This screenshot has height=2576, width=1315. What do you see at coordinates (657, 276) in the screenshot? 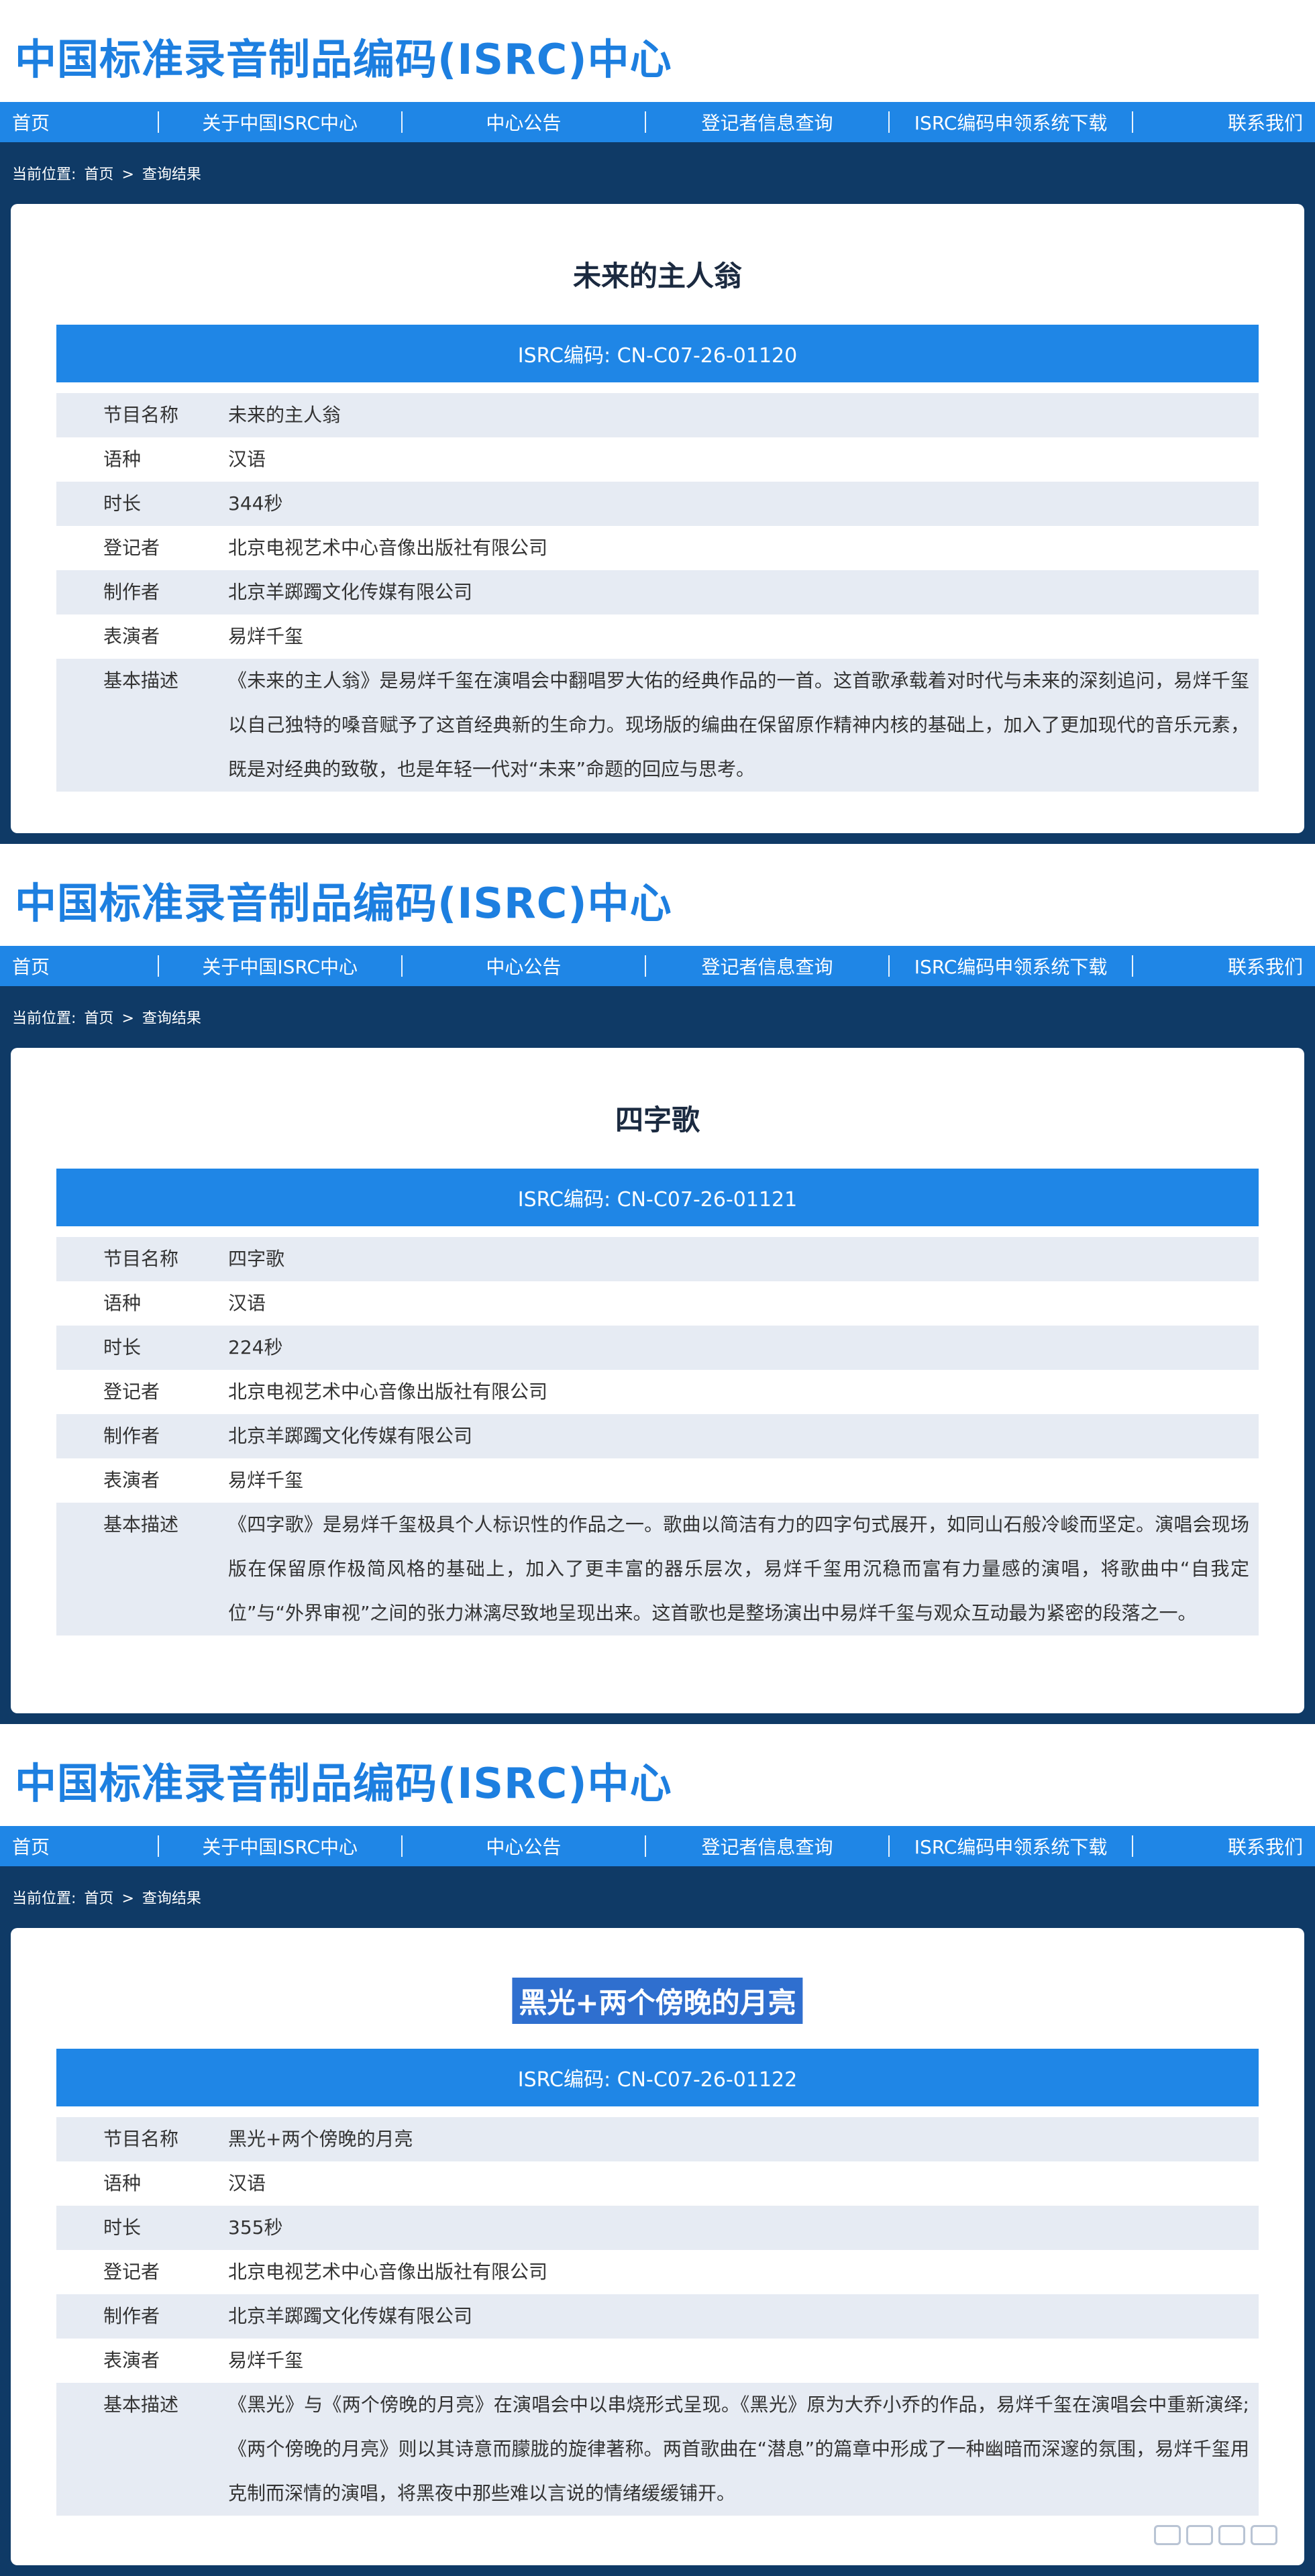
I see `song-title: 未来的主人翁` at bounding box center [657, 276].